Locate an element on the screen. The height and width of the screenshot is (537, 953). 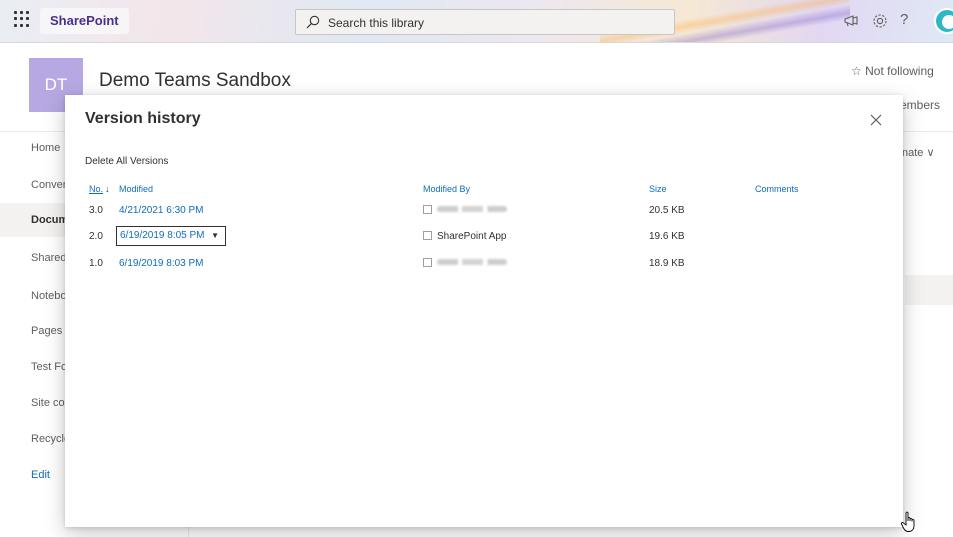
app-launcher-icon is located at coordinates (22, 19).